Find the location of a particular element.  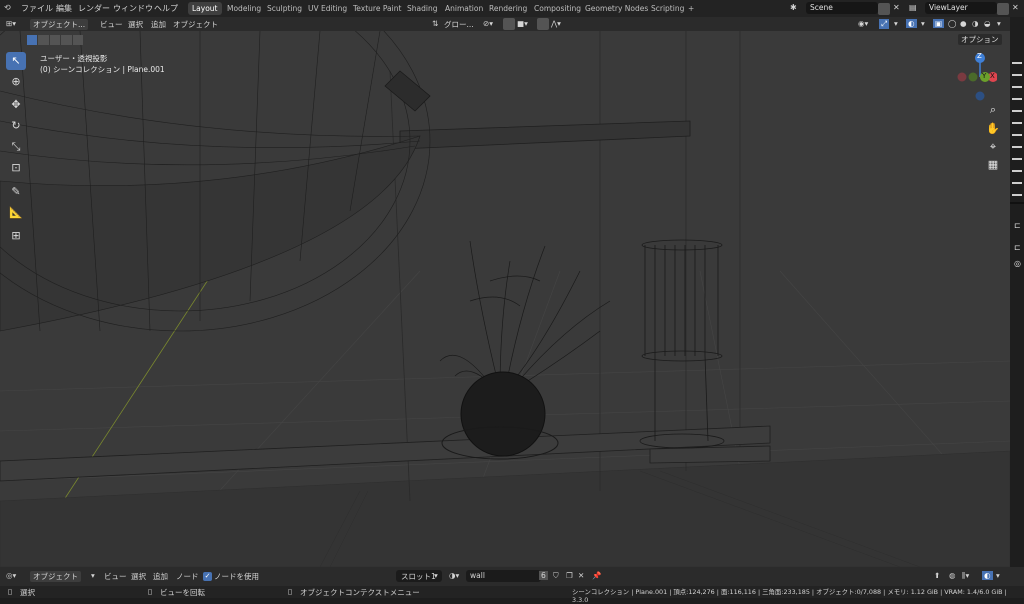

menu-view: ビュー is located at coordinates (111, 24).